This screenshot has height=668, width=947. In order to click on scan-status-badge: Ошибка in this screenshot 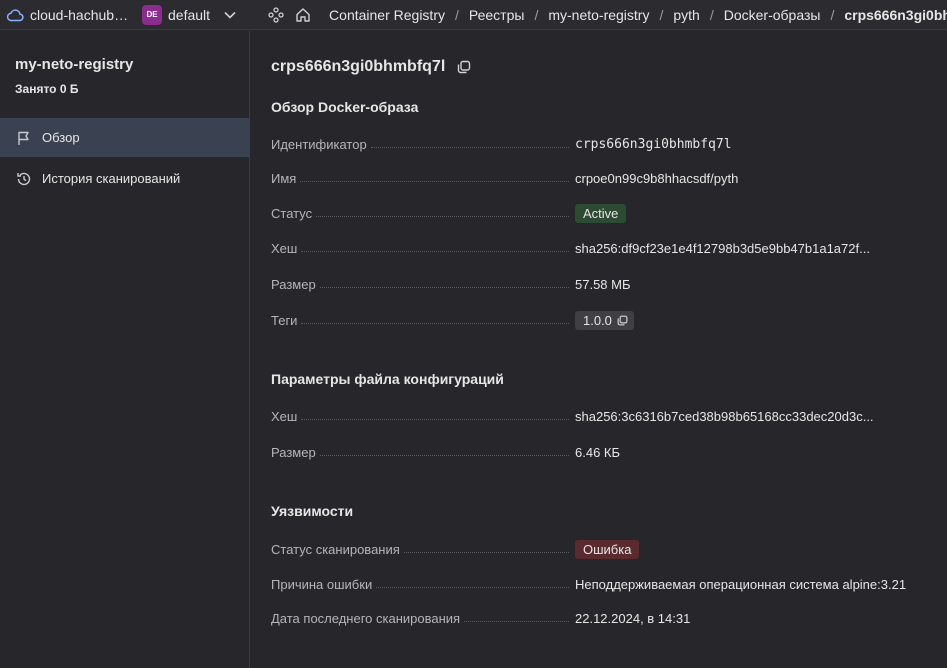, I will do `click(607, 549)`.